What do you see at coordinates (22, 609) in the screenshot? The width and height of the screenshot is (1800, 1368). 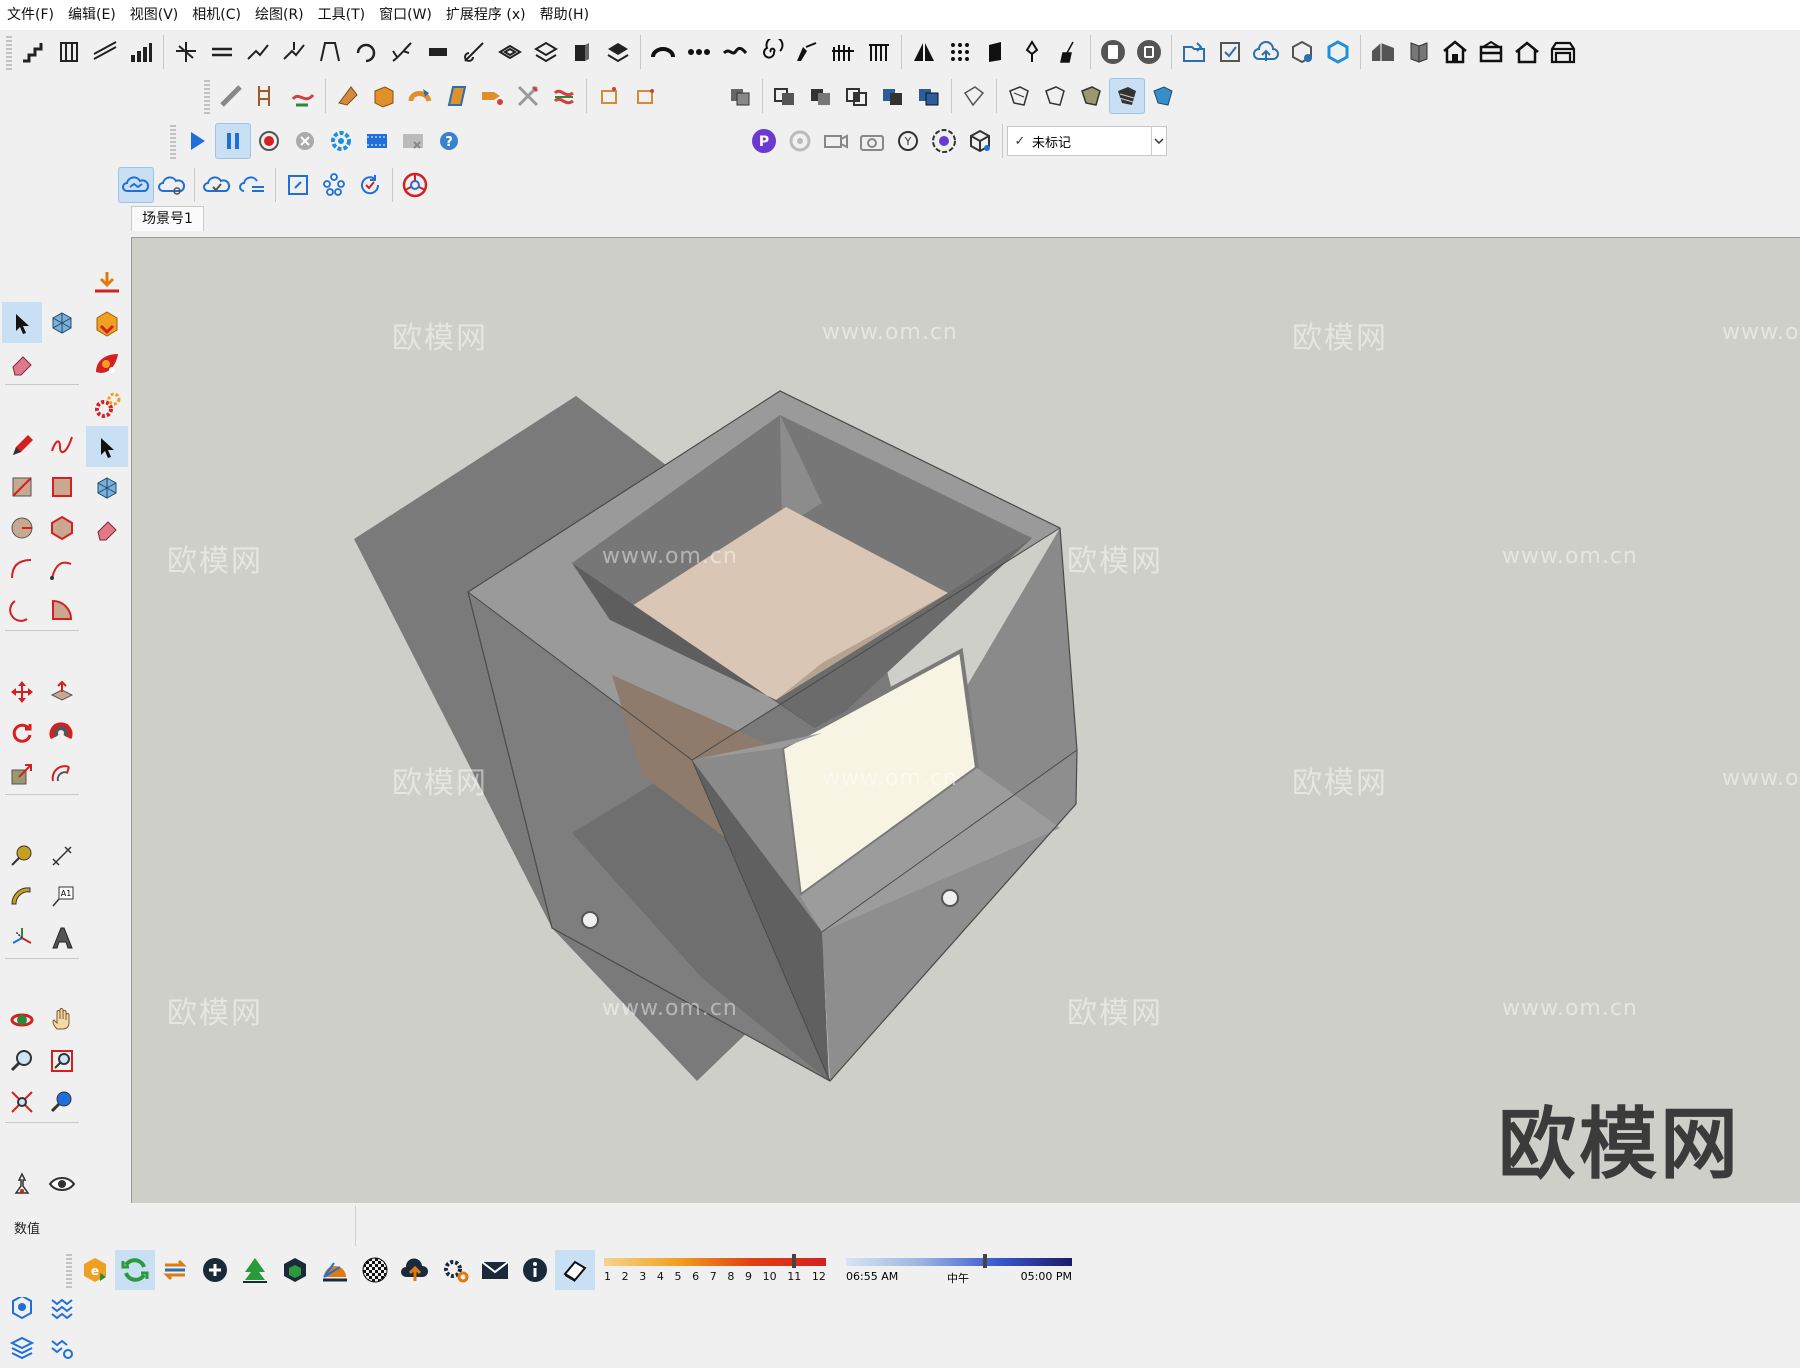 I see `three-point-arc-icon` at bounding box center [22, 609].